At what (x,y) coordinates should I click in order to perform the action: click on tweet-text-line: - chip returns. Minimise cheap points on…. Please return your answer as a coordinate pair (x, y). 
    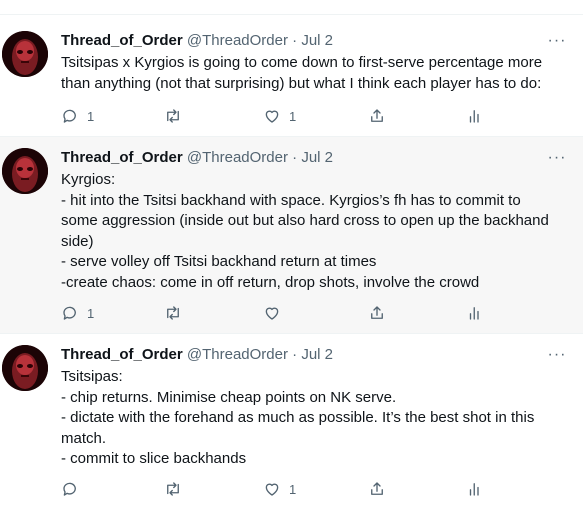
    Looking at the image, I should click on (229, 397).